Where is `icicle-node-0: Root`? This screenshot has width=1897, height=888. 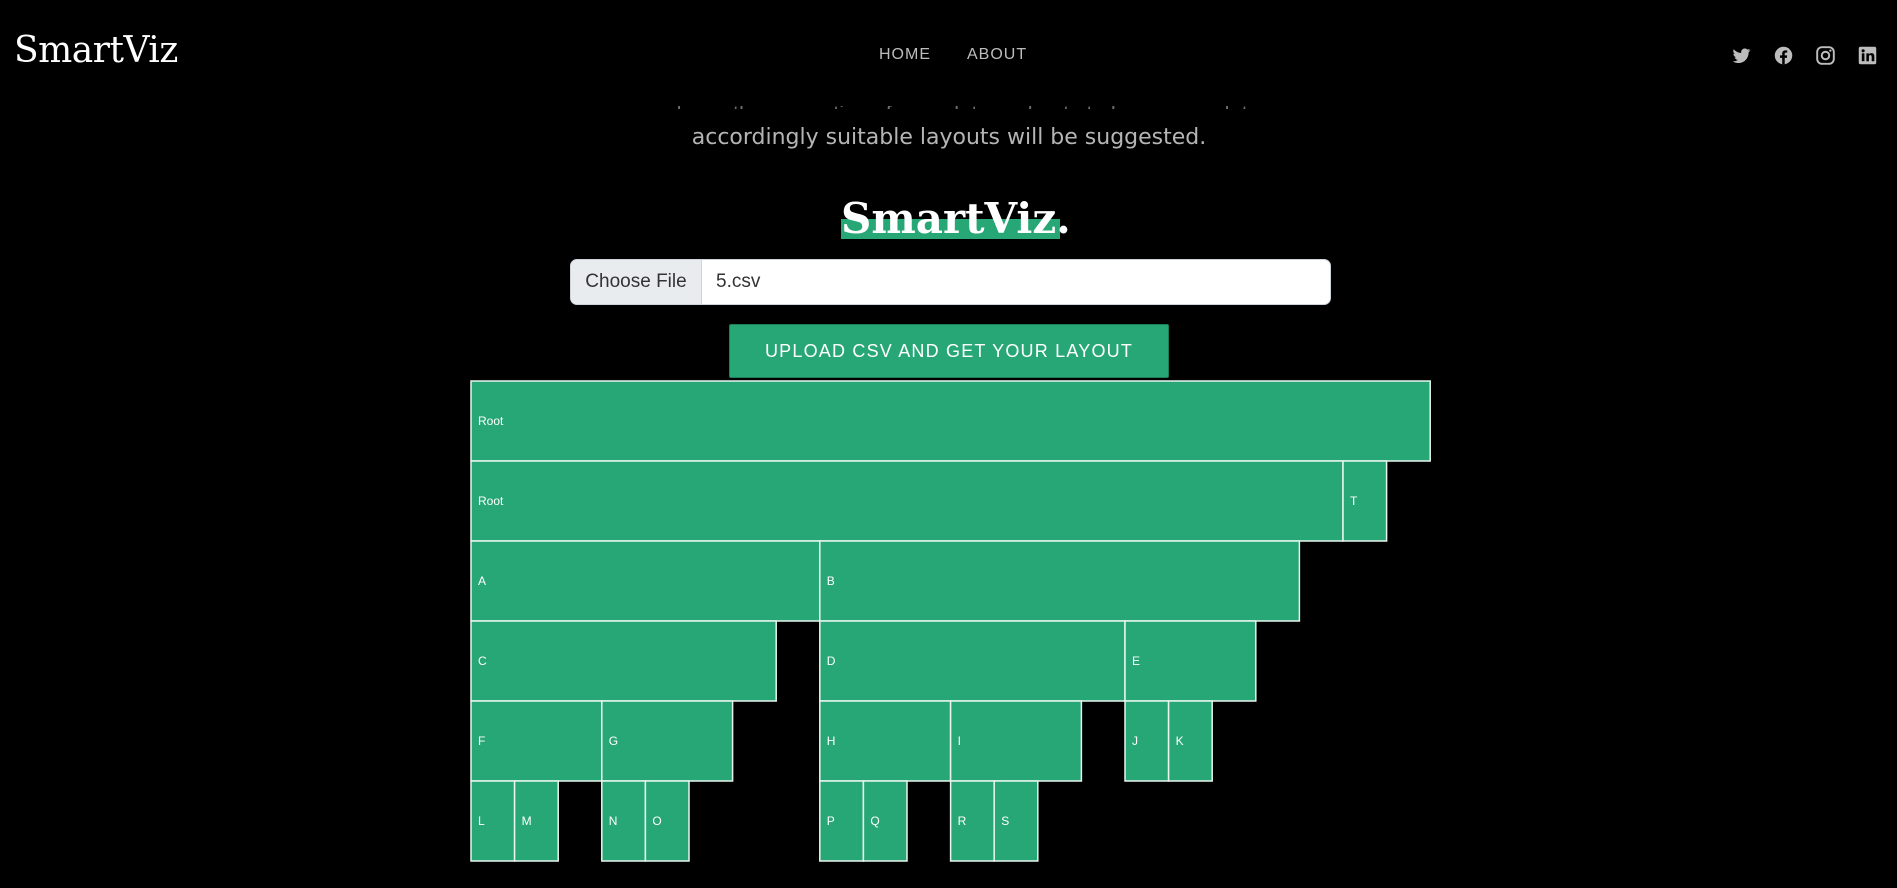
icicle-node-0: Root is located at coordinates (950, 421).